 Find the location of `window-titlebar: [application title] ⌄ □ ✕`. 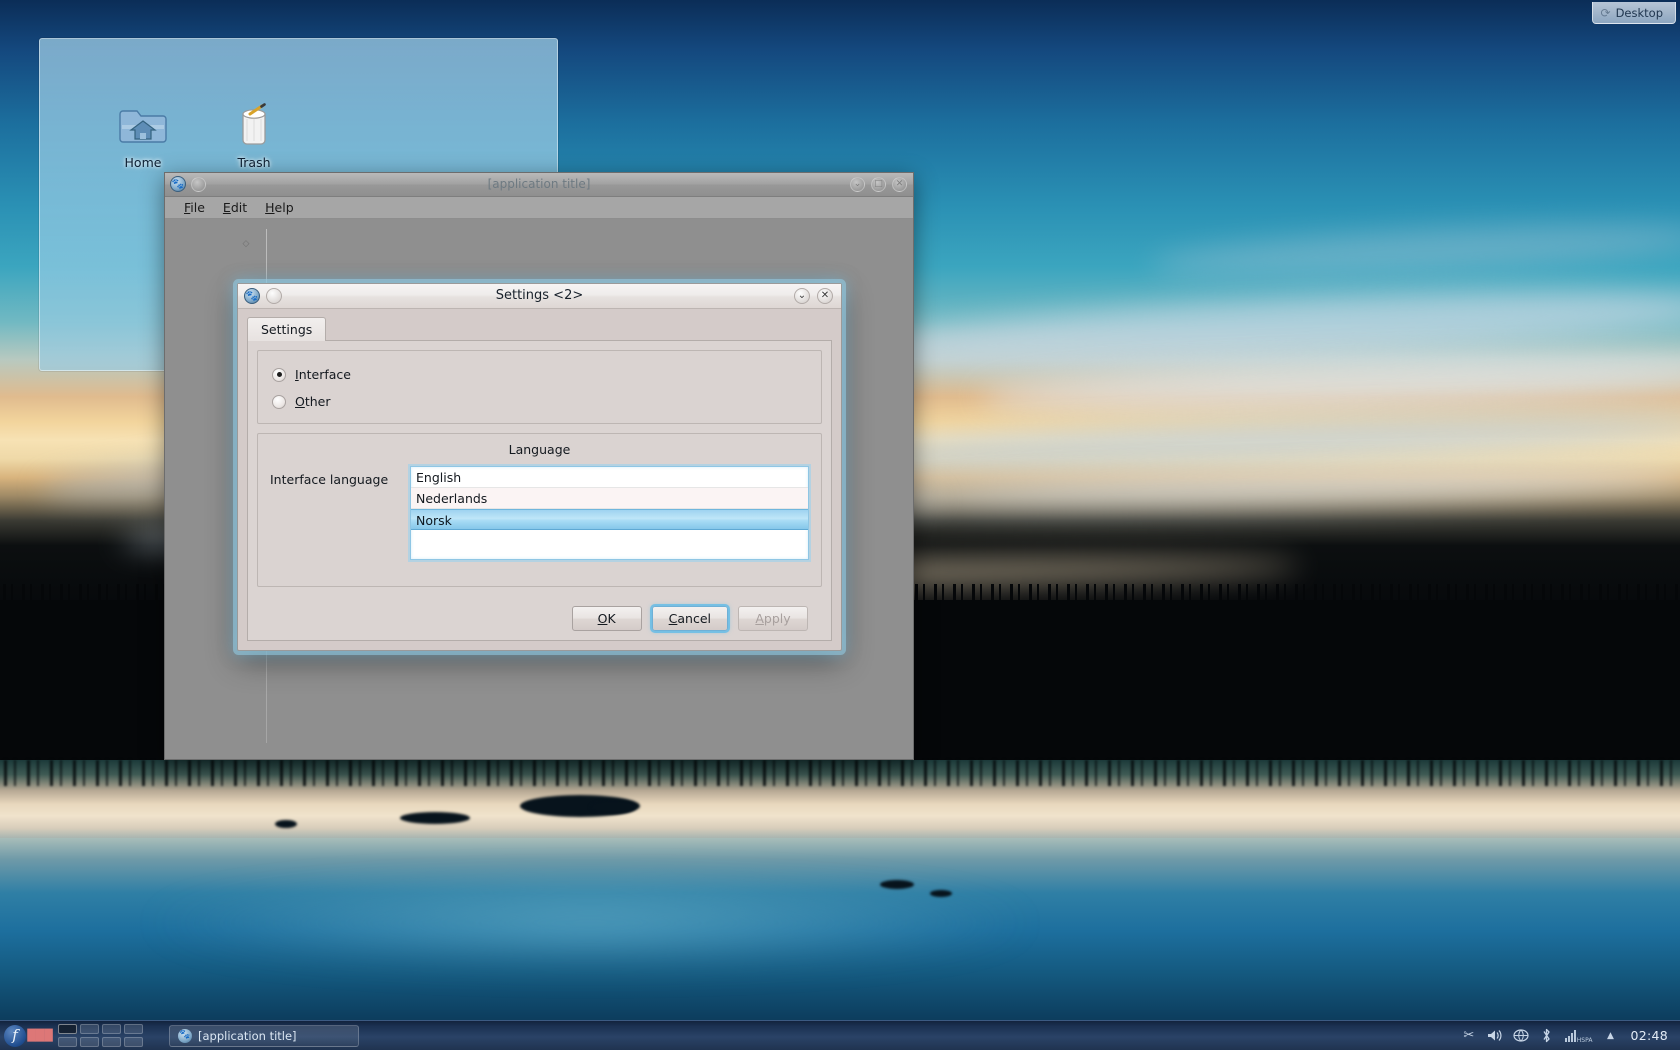

window-titlebar: [application title] ⌄ □ ✕ is located at coordinates (539, 185).